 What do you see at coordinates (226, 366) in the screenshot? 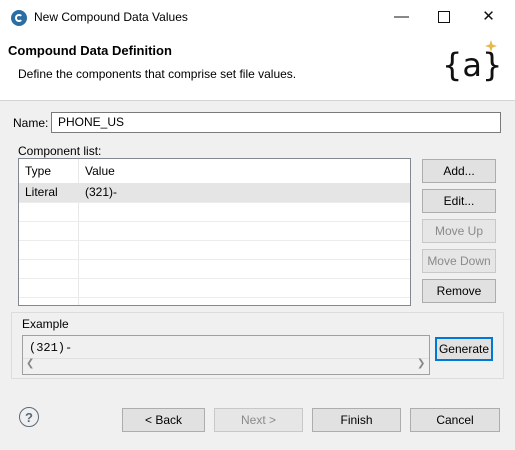
I see `example-horizontal-scrollbar` at bounding box center [226, 366].